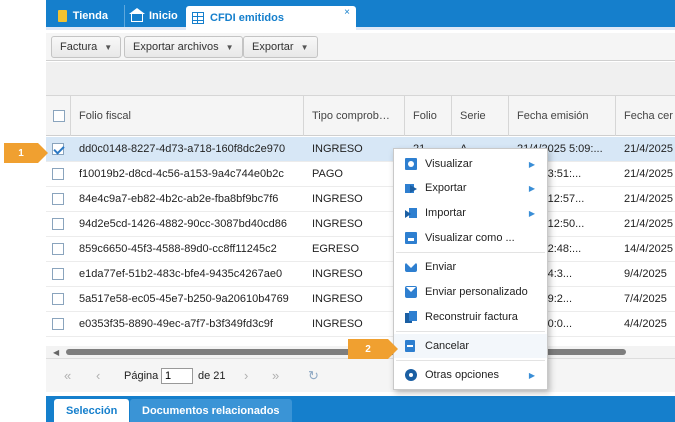  I want to click on col-serie: Serie, so click(480, 116).